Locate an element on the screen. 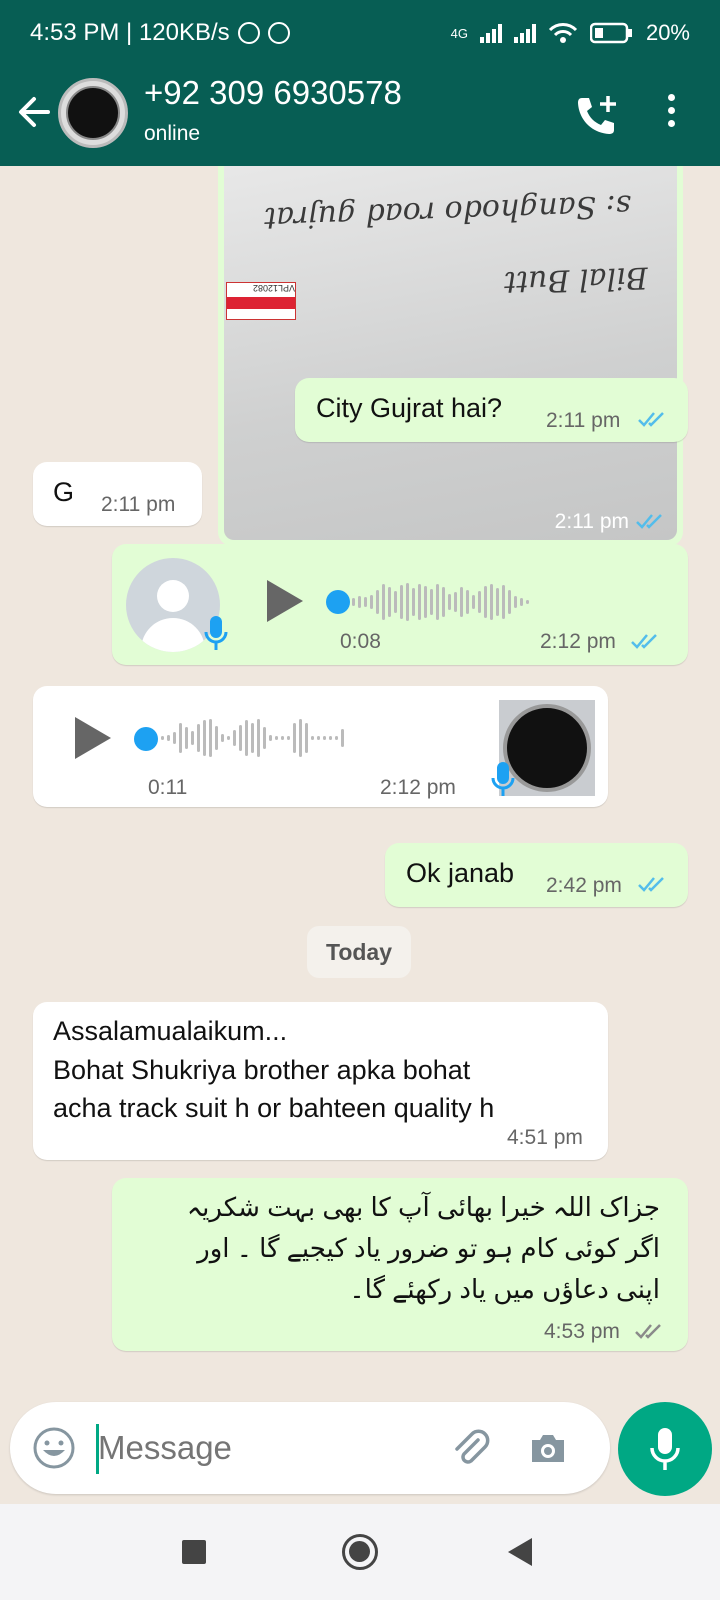  message-bubble: G 2:11 pm is located at coordinates (117, 494).